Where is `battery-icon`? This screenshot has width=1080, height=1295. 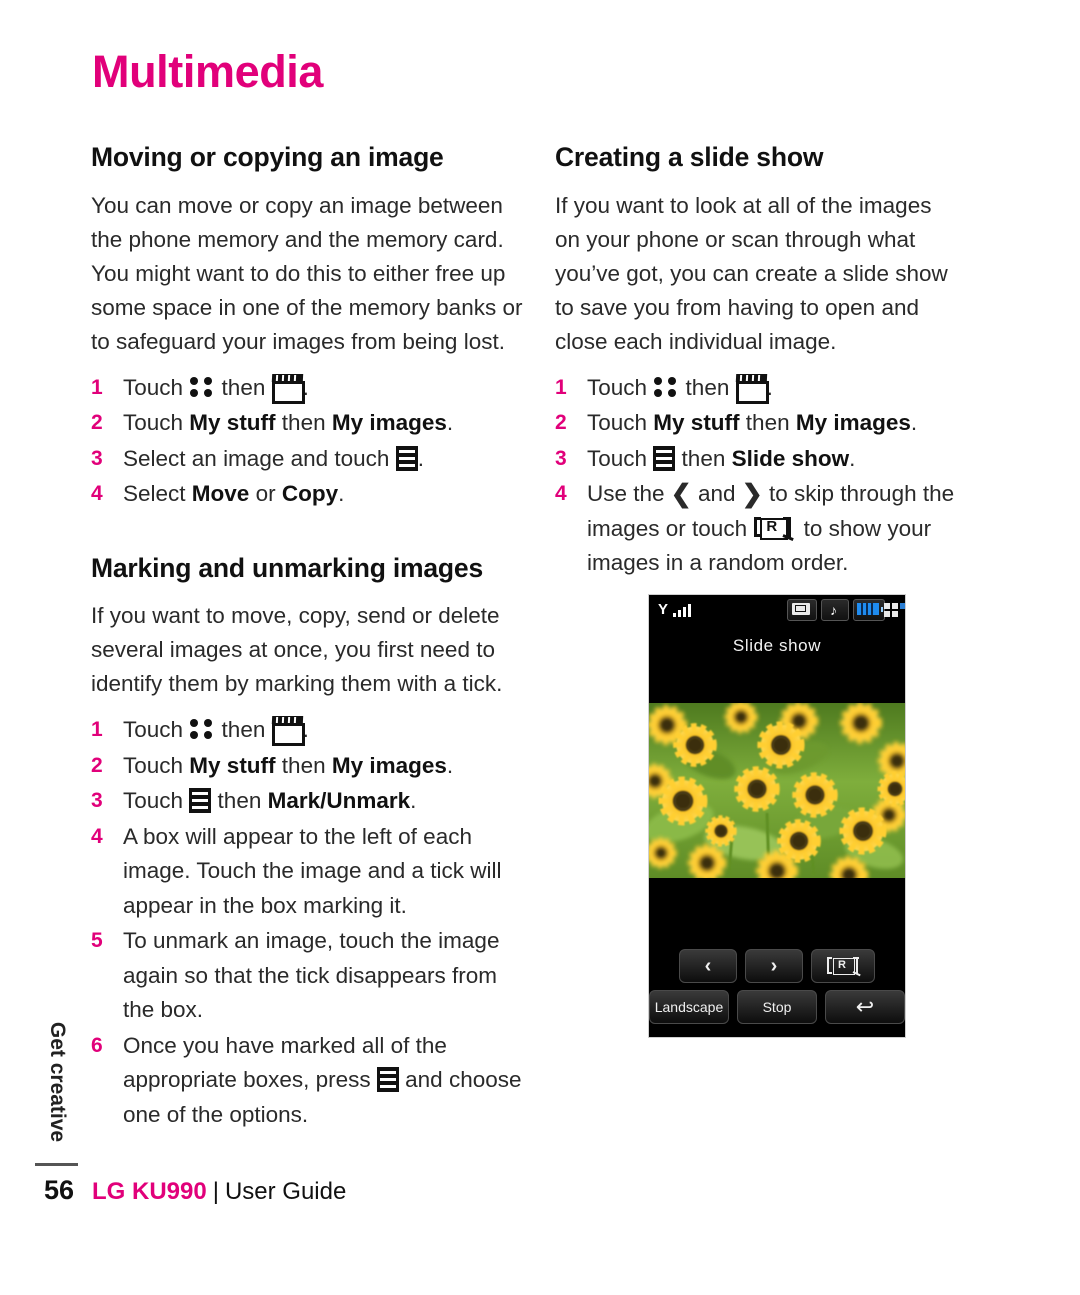 battery-icon is located at coordinates (869, 610).